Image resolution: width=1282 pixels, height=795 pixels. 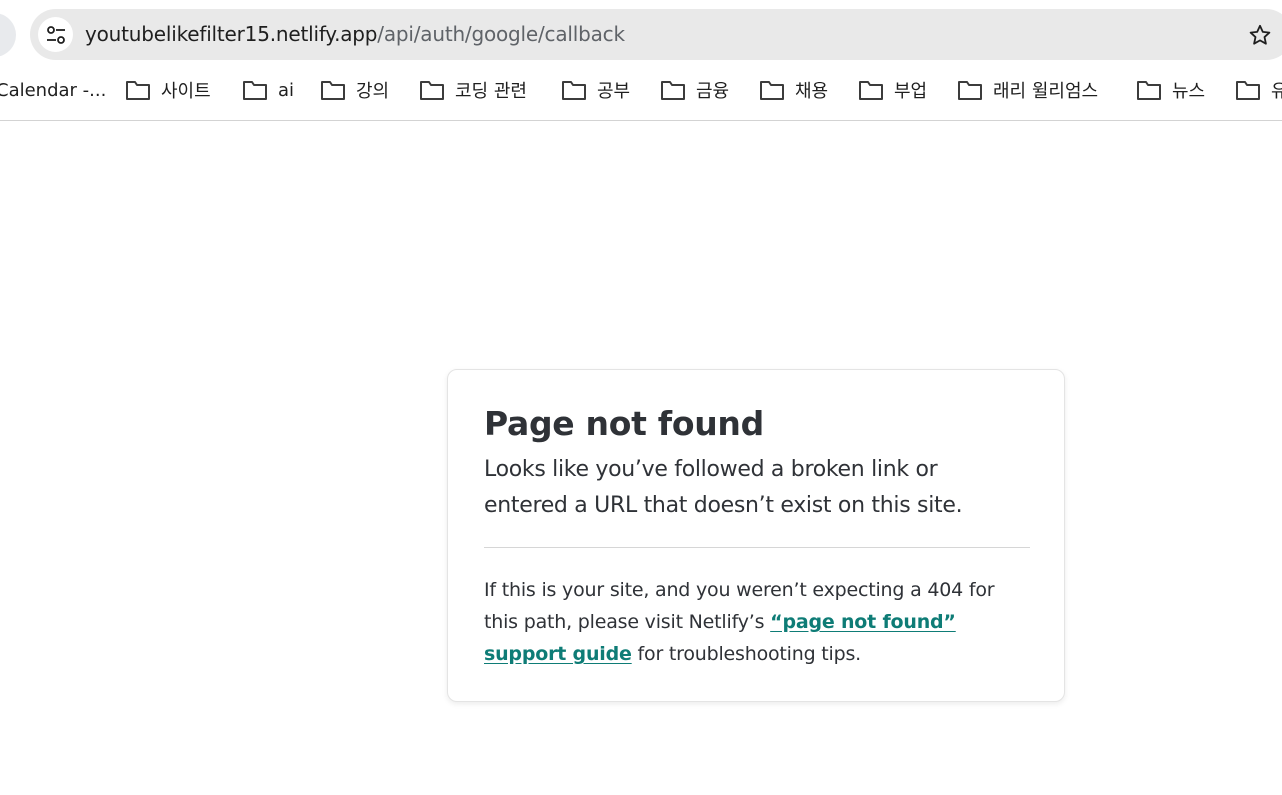 I want to click on bookmark-label: 금융, so click(x=713, y=91).